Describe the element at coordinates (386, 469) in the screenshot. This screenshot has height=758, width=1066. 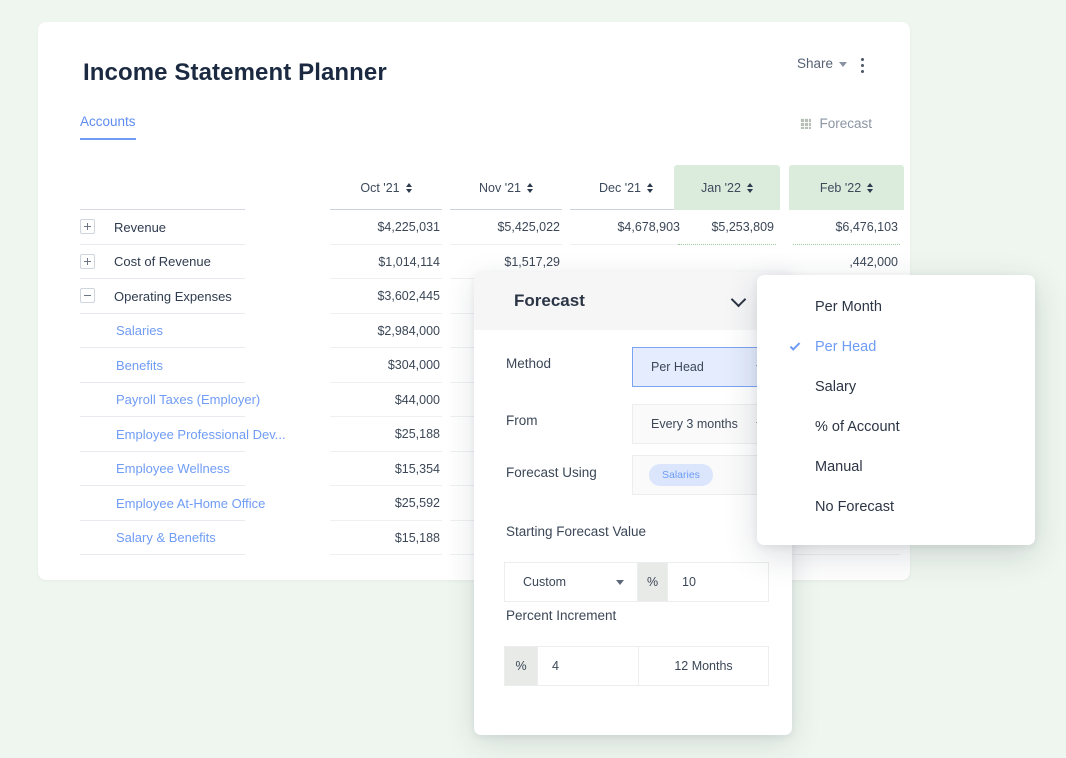
I see `table-cell: $15,354` at that location.